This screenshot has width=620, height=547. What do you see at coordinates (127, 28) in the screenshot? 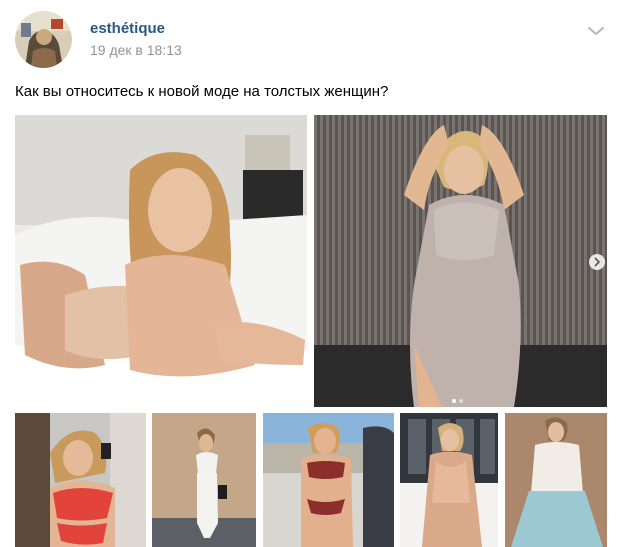
I see `author-name: esthétique` at bounding box center [127, 28].